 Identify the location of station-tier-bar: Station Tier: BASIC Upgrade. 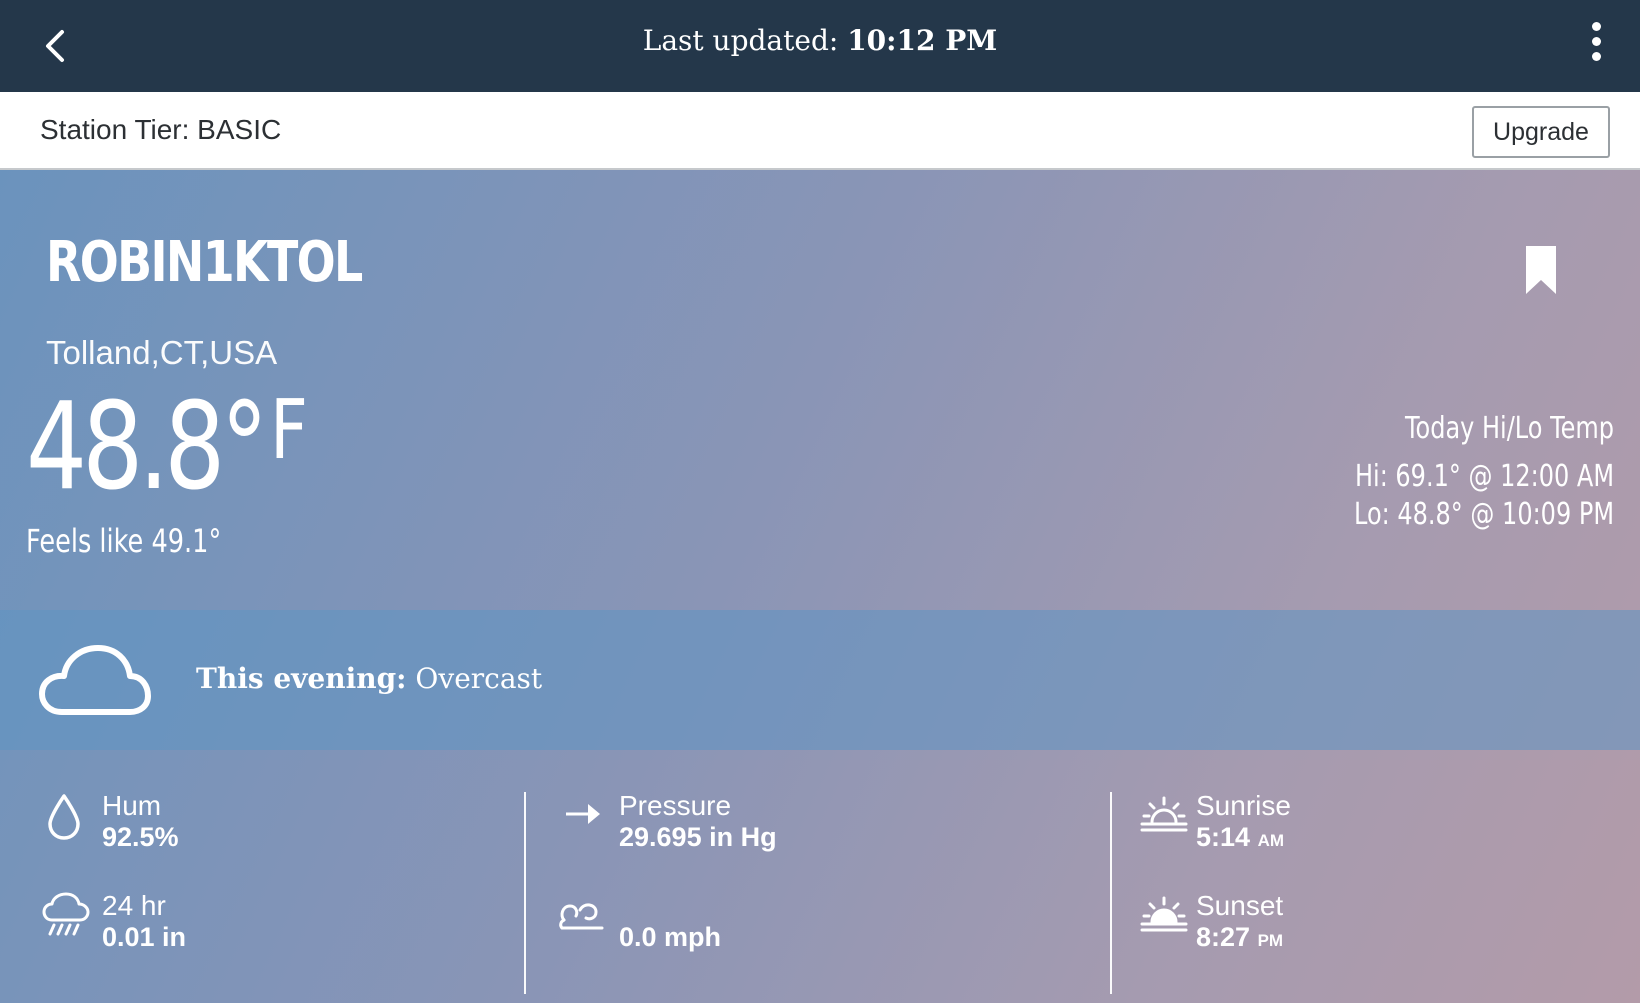
(820, 131).